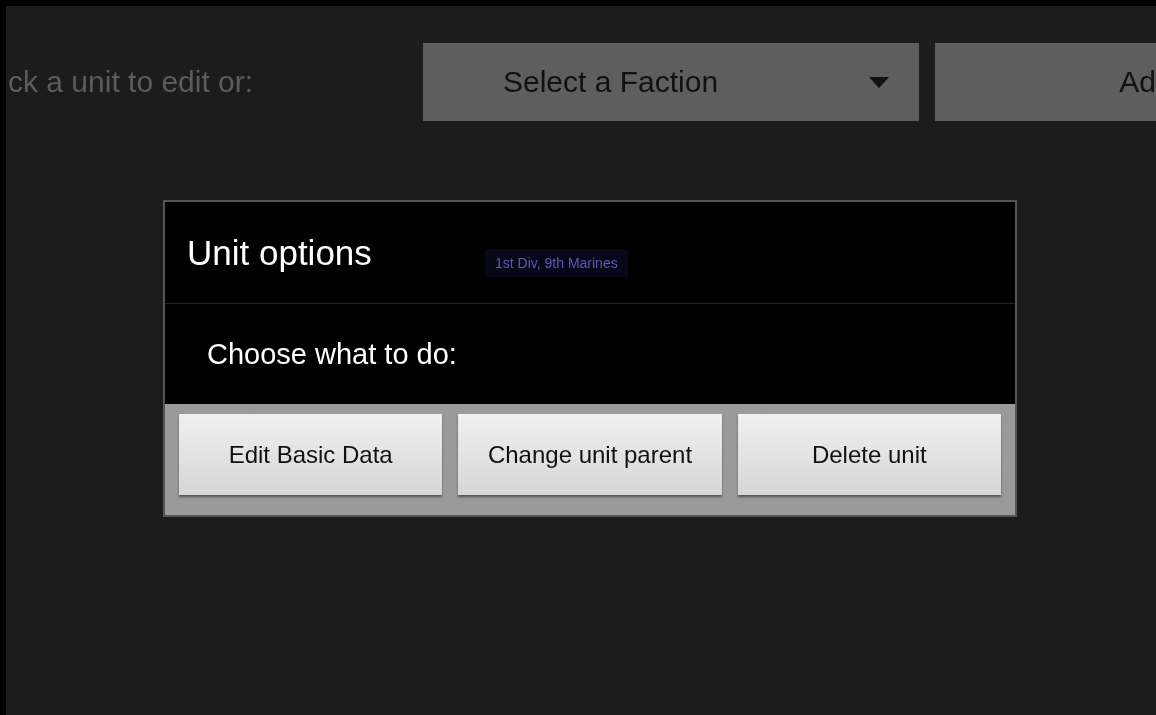 The image size is (1156, 715). I want to click on dialog-button: Edit Basic Data, so click(311, 454).